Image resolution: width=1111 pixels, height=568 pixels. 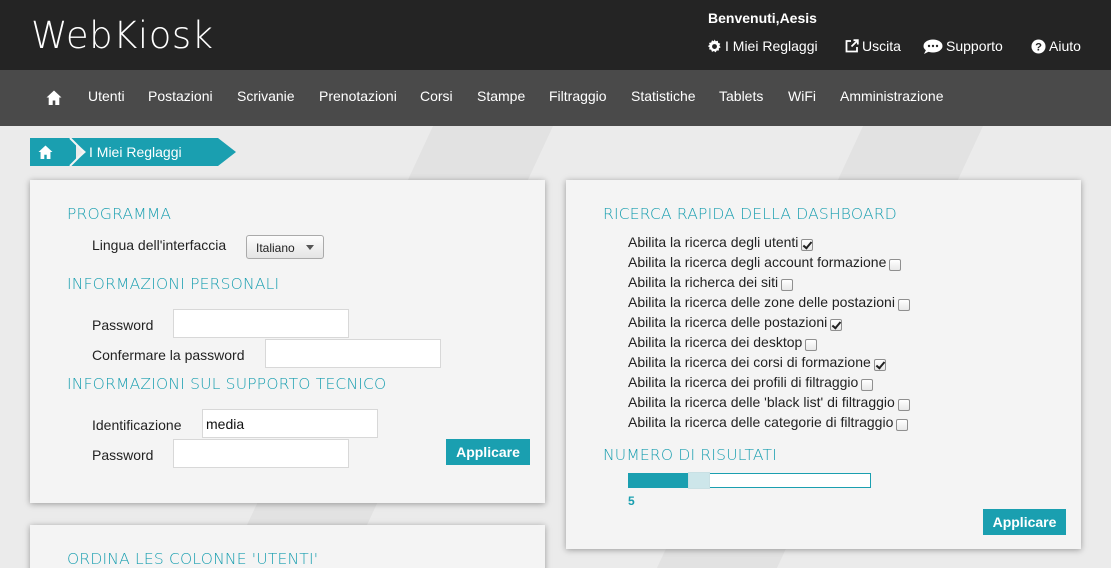 What do you see at coordinates (715, 342) in the screenshot?
I see `option-label: Abilita la ricerca dei desktop` at bounding box center [715, 342].